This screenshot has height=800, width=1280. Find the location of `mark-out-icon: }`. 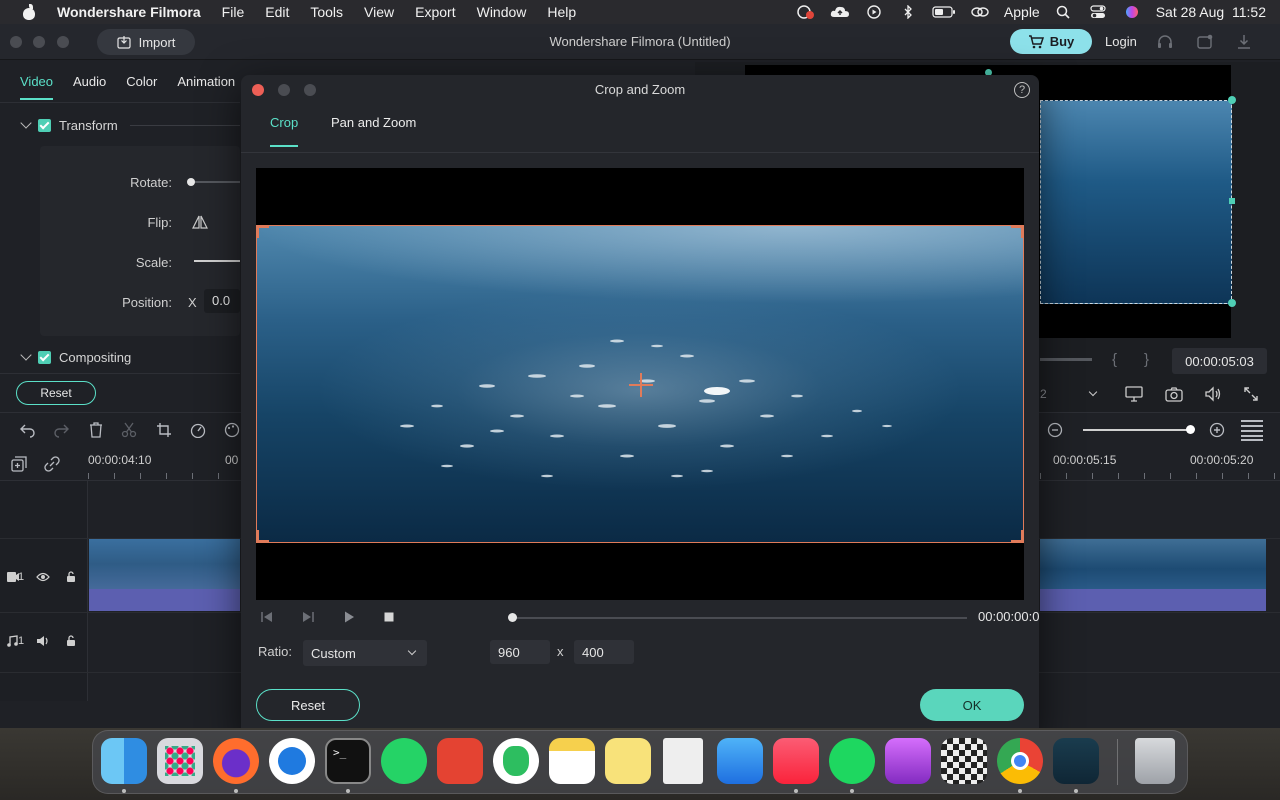

mark-out-icon: } is located at coordinates (1146, 359).